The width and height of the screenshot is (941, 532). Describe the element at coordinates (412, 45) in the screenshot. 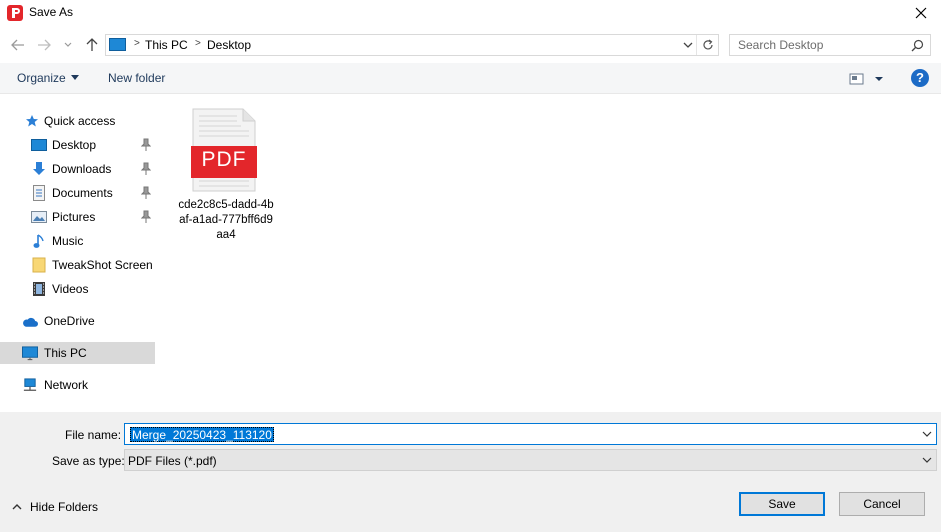

I see `address-bar: > This PC > Desktop` at that location.